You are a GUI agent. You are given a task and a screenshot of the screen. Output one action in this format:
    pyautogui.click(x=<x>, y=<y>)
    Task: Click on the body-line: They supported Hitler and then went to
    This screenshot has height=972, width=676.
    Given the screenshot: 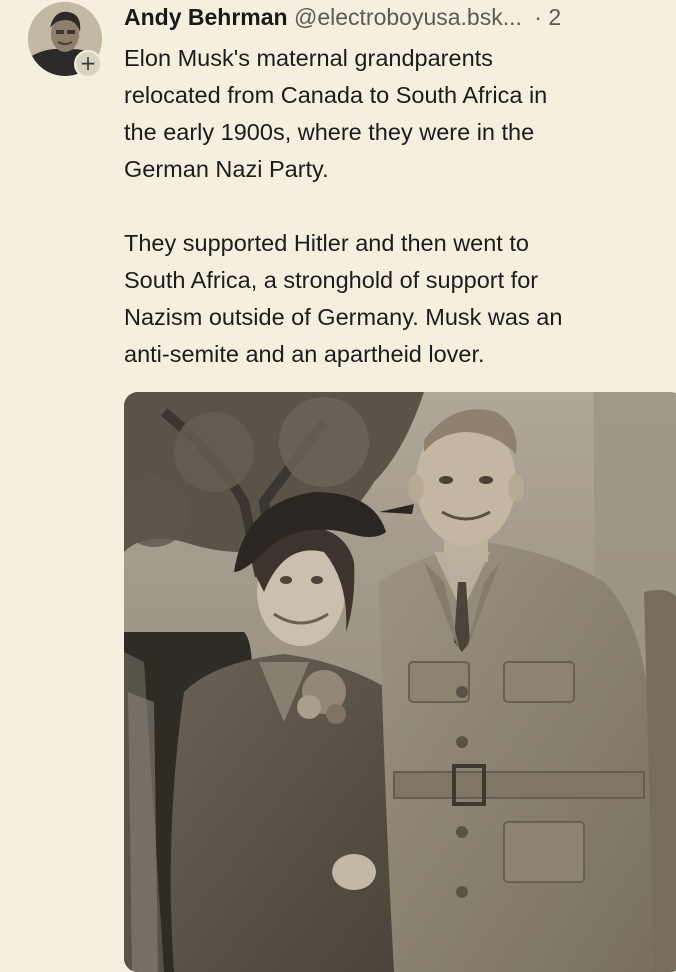 What is the action you would take?
    pyautogui.click(x=326, y=243)
    